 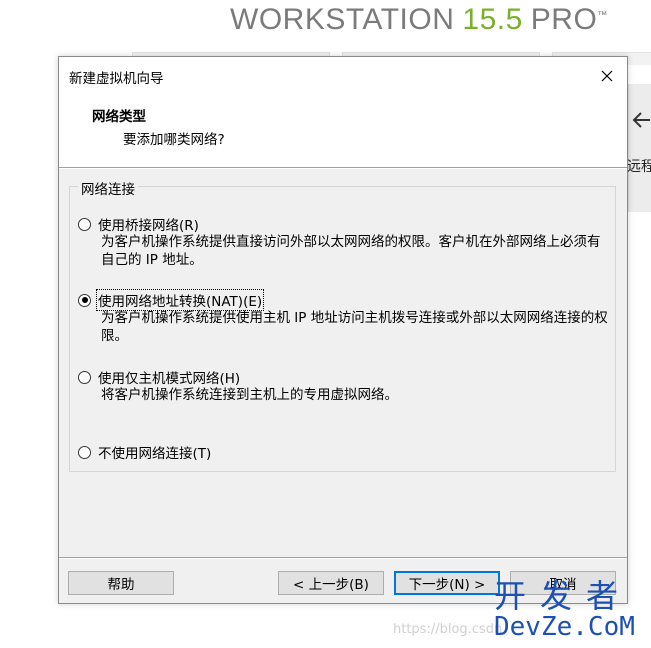 What do you see at coordinates (84, 224) in the screenshot?
I see `bridged-radio` at bounding box center [84, 224].